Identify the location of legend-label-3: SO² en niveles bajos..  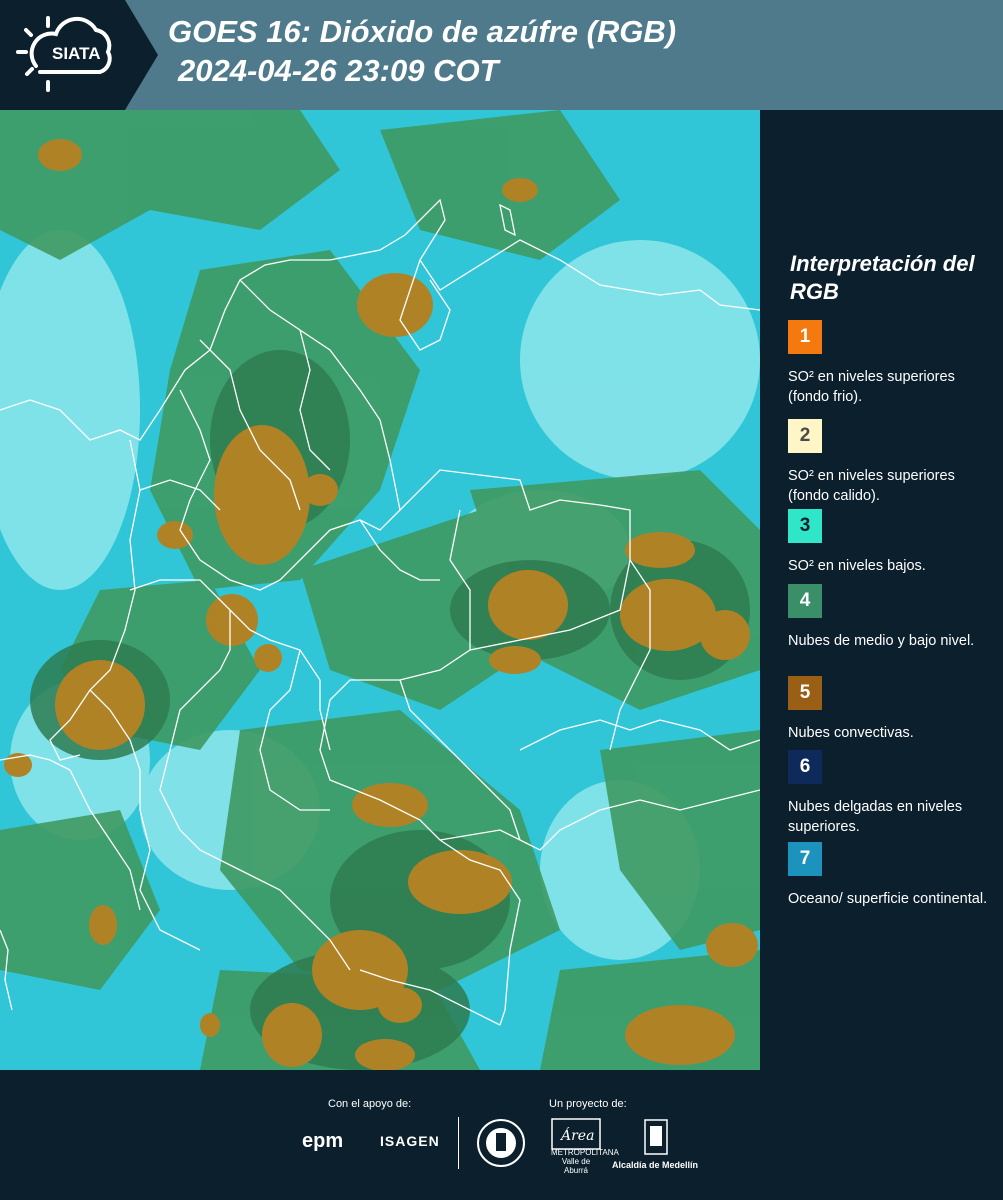
(857, 566).